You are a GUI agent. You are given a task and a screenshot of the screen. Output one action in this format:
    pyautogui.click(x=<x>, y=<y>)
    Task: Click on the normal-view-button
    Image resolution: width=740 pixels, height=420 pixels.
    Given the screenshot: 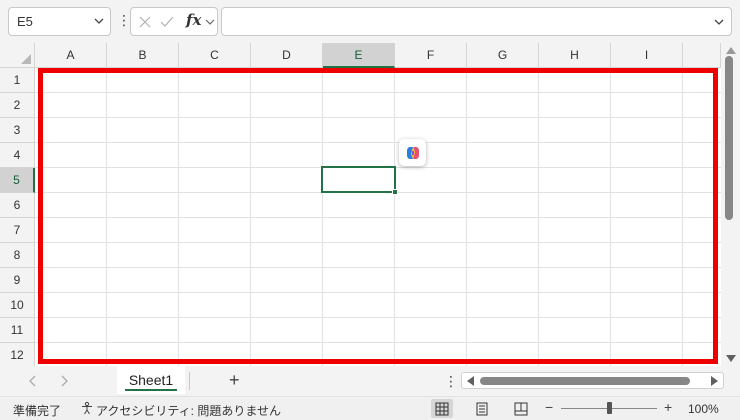 What is the action you would take?
    pyautogui.click(x=442, y=408)
    